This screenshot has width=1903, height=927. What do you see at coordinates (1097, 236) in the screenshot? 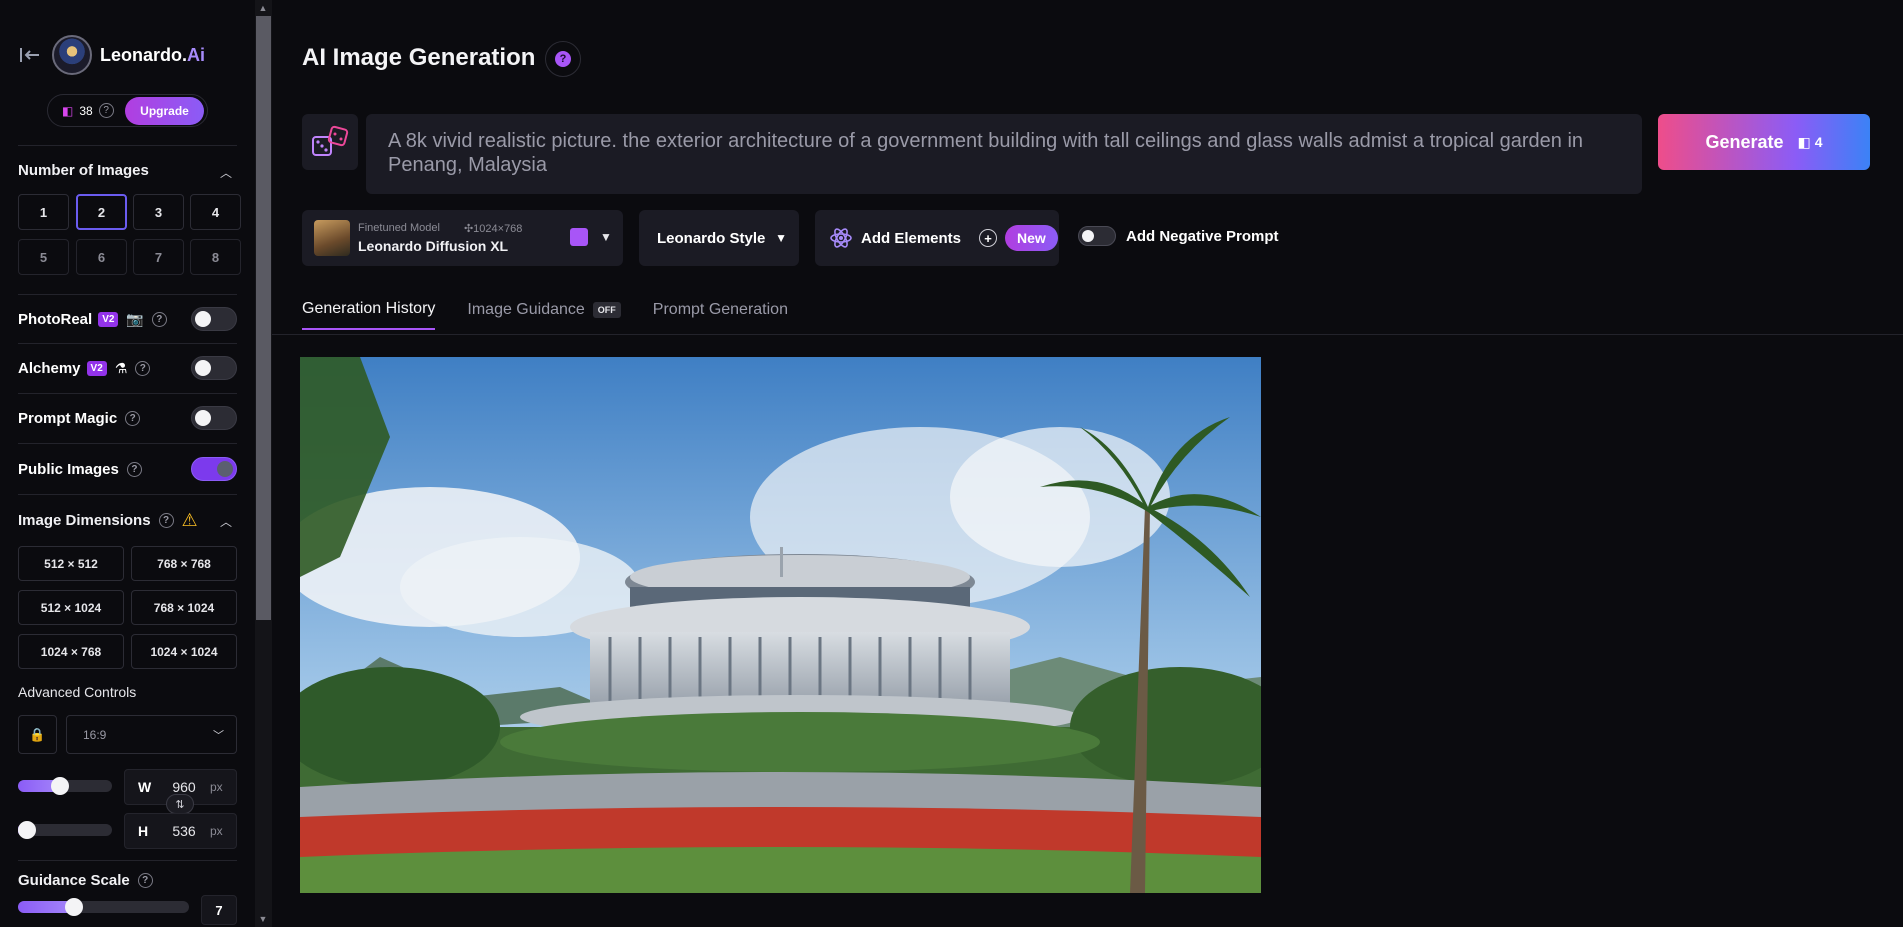
I see `negative-prompt-toggle` at bounding box center [1097, 236].